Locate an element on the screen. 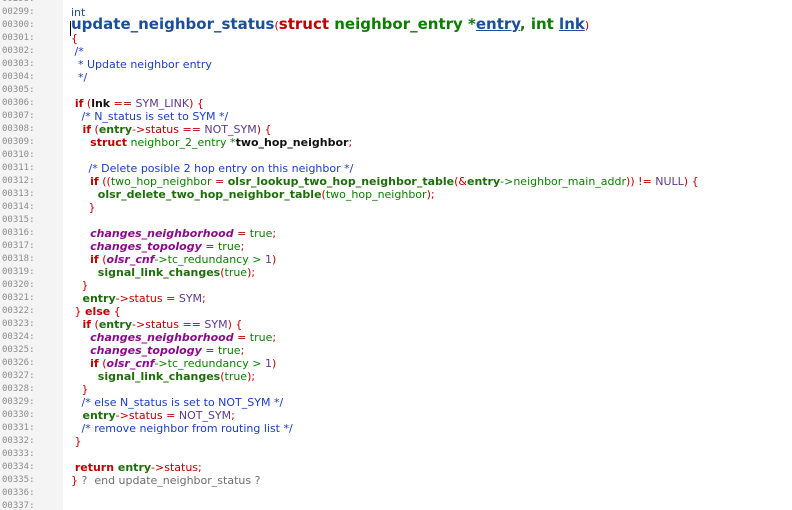  code-token: (& is located at coordinates (460, 181).